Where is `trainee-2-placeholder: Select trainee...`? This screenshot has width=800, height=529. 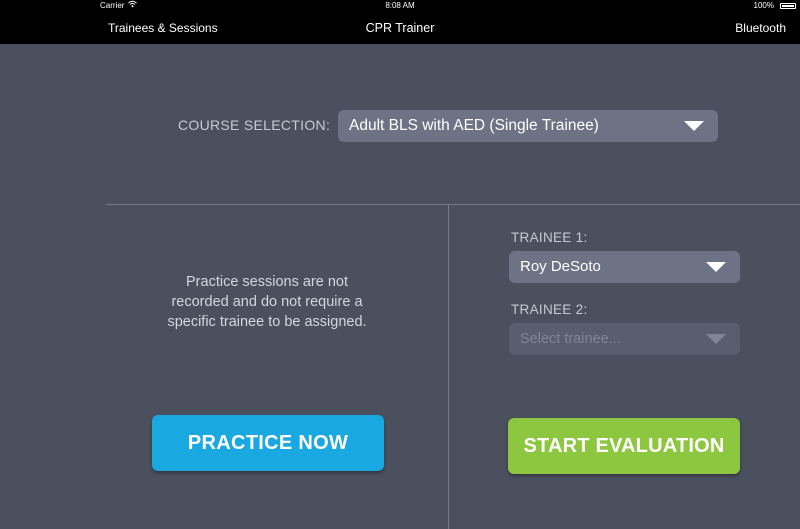
trainee-2-placeholder: Select trainee... is located at coordinates (570, 339).